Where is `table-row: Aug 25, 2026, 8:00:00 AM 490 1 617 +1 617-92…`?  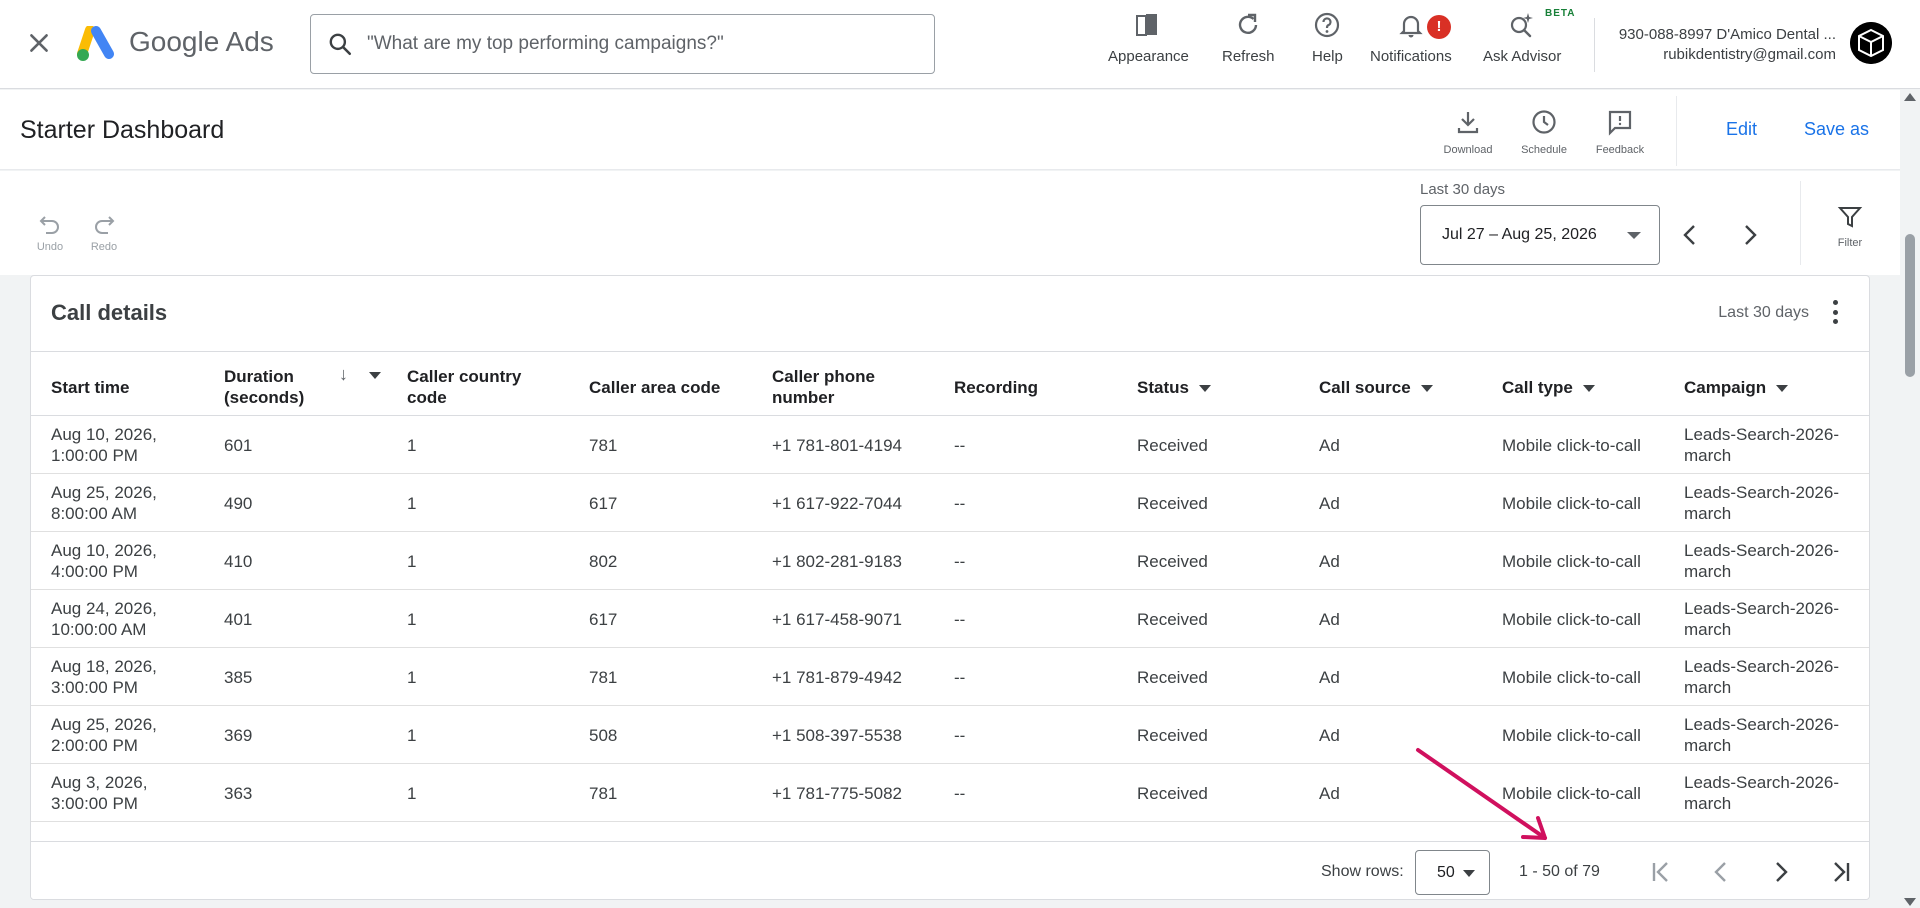
table-row: Aug 25, 2026, 8:00:00 AM 490 1 617 +1 617-92… is located at coordinates (950, 503).